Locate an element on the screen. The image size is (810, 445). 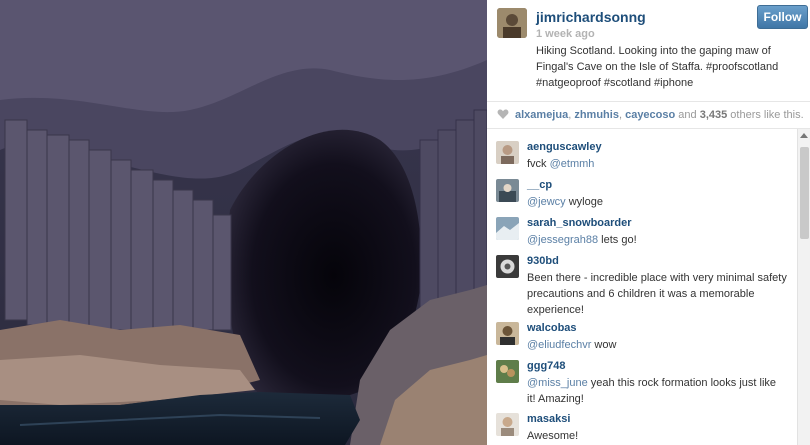
liker-3: cayecoso is located at coordinates (650, 115).